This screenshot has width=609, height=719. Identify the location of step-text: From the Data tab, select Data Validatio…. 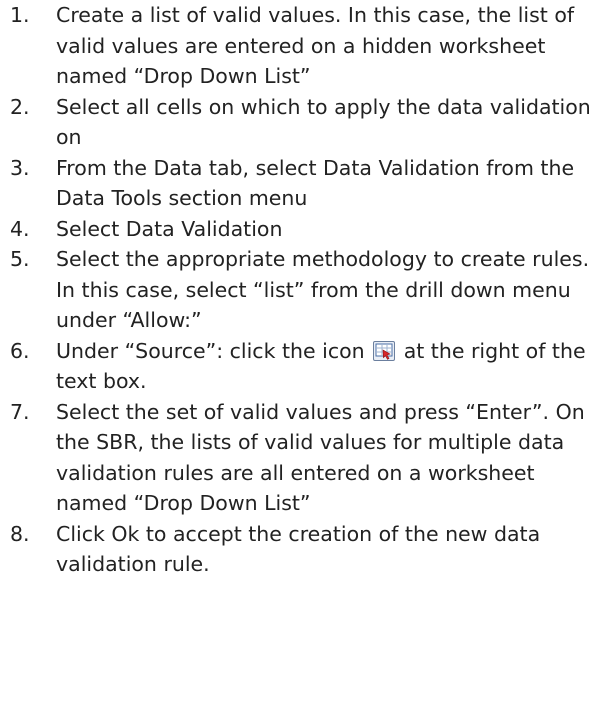
(315, 183).